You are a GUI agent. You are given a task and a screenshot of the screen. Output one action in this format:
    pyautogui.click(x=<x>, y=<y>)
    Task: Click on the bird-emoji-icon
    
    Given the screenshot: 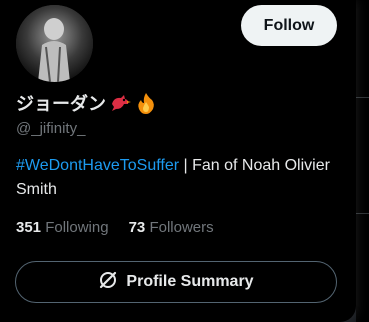 What is the action you would take?
    pyautogui.click(x=120, y=103)
    